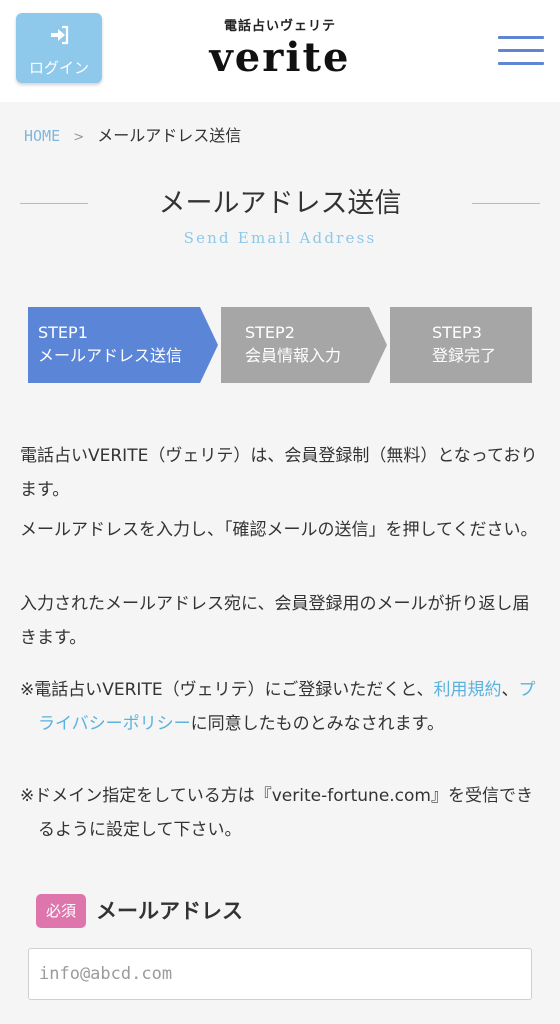 The height and width of the screenshot is (1024, 560). I want to click on step-1-label: メールアドレス送信, so click(110, 355).